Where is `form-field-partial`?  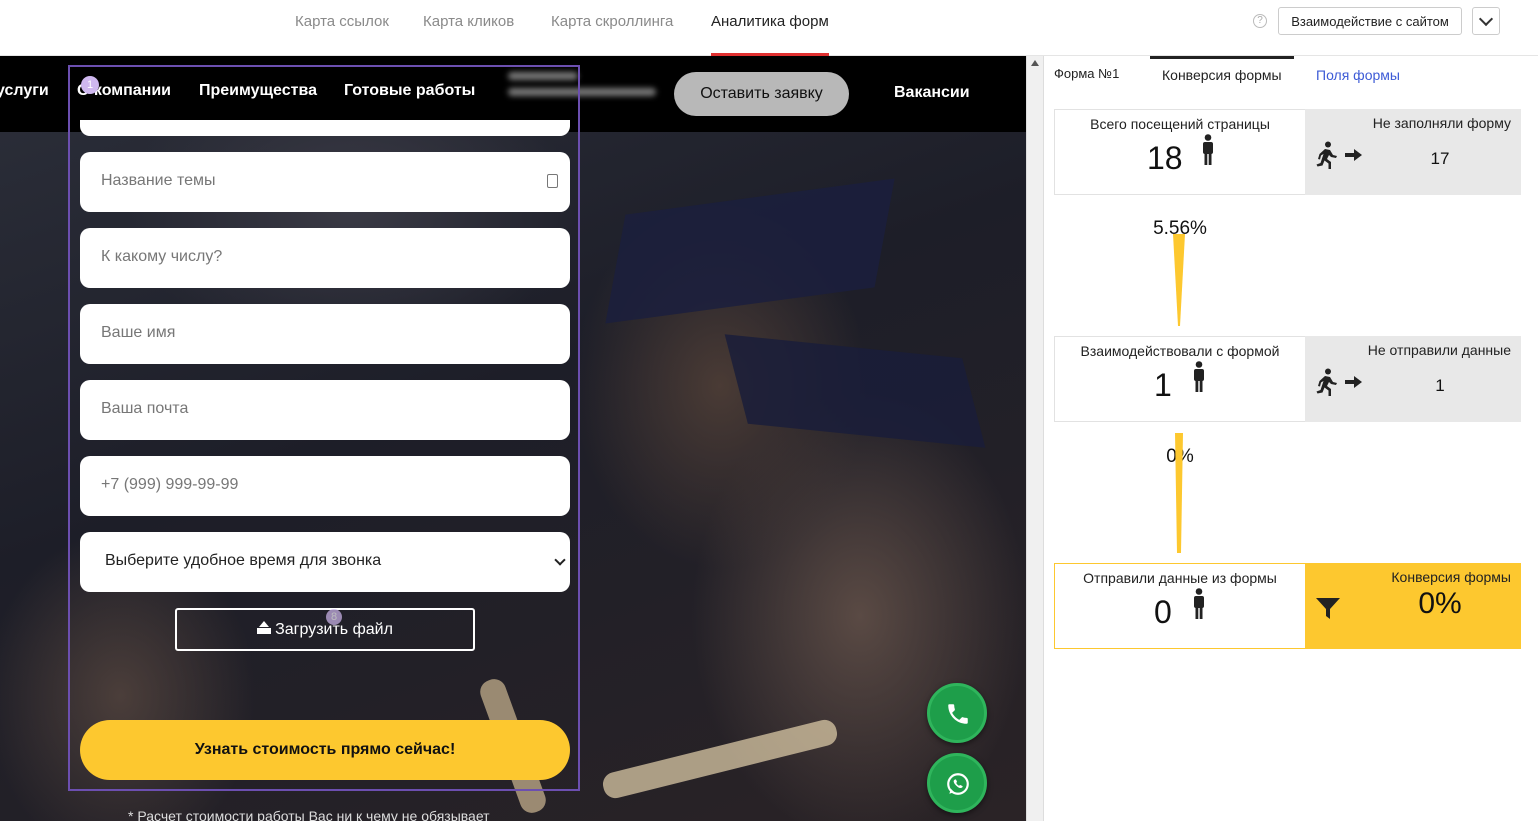 form-field-partial is located at coordinates (325, 128).